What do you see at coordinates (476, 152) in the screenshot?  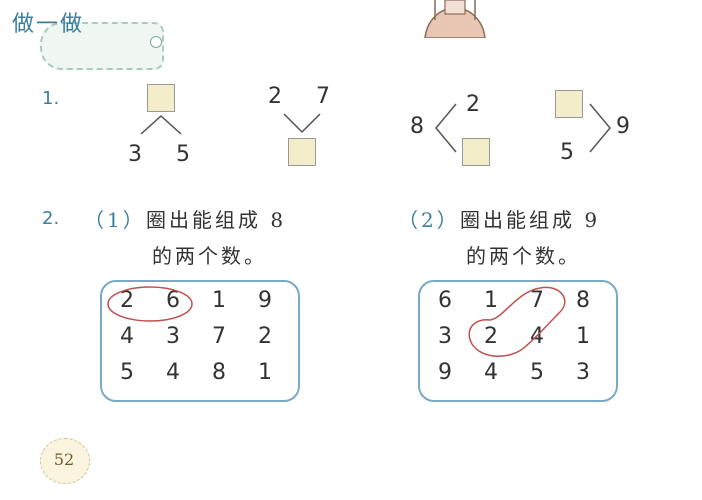 I see `answer-box-1c` at bounding box center [476, 152].